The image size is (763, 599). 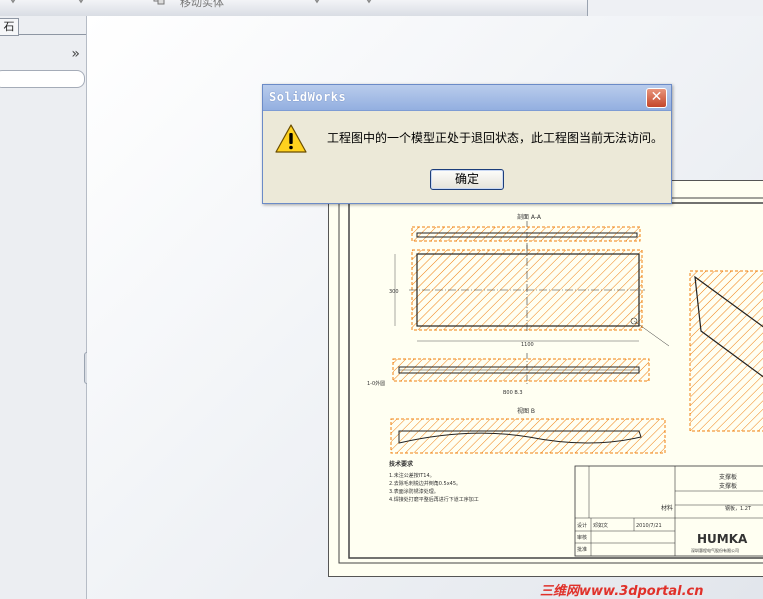 I want to click on approve-label: 批准, so click(x=582, y=549).